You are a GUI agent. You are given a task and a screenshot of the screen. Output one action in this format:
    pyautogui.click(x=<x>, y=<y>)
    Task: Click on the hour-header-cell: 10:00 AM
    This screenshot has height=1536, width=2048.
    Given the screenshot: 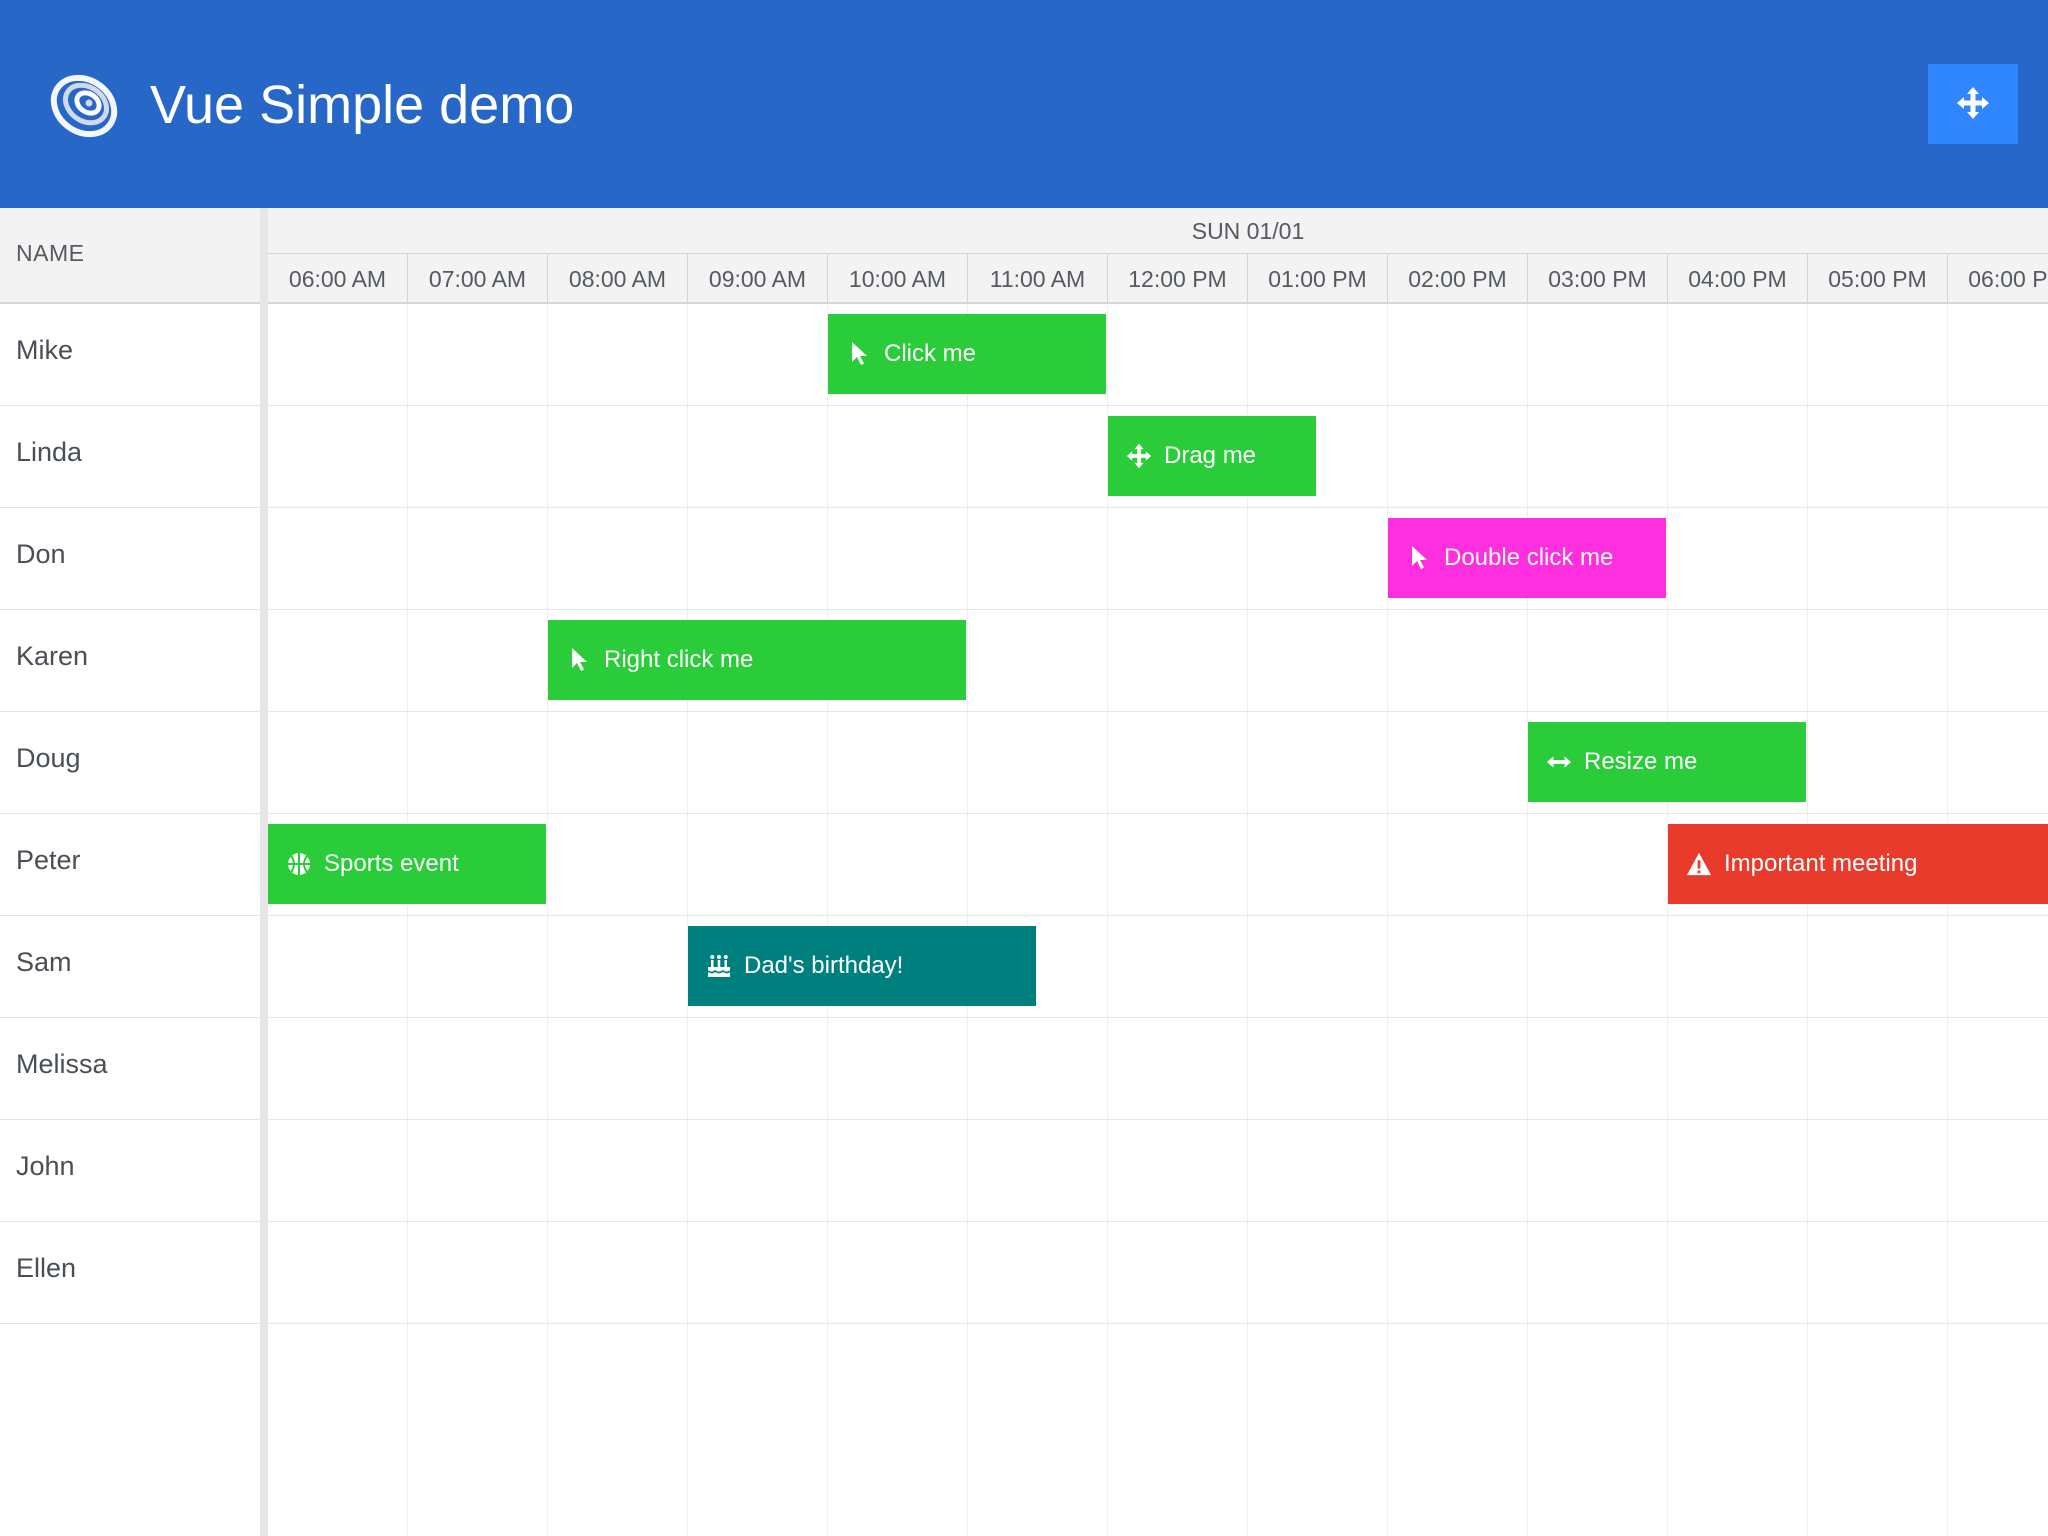 What is the action you would take?
    pyautogui.click(x=898, y=278)
    